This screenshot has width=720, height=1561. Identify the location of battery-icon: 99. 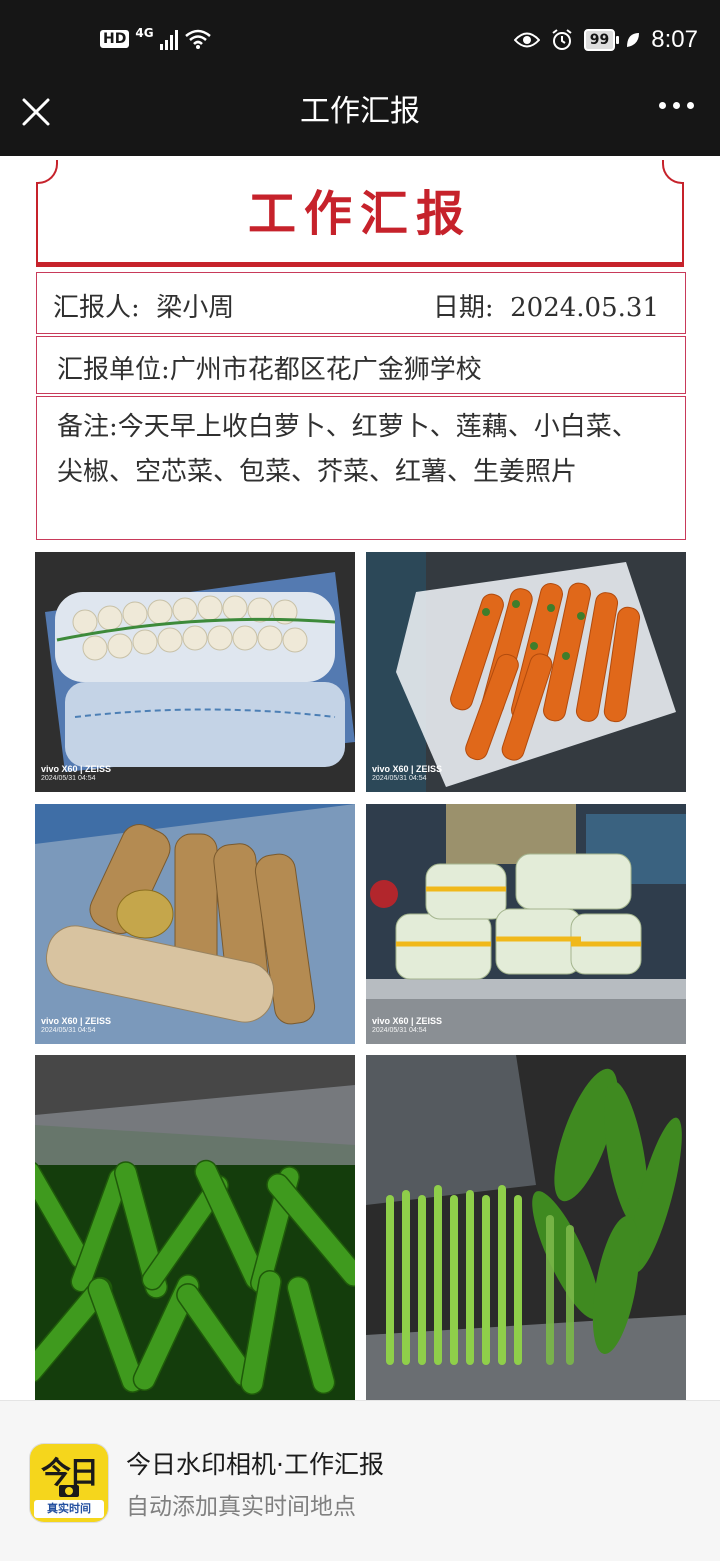
(601, 40).